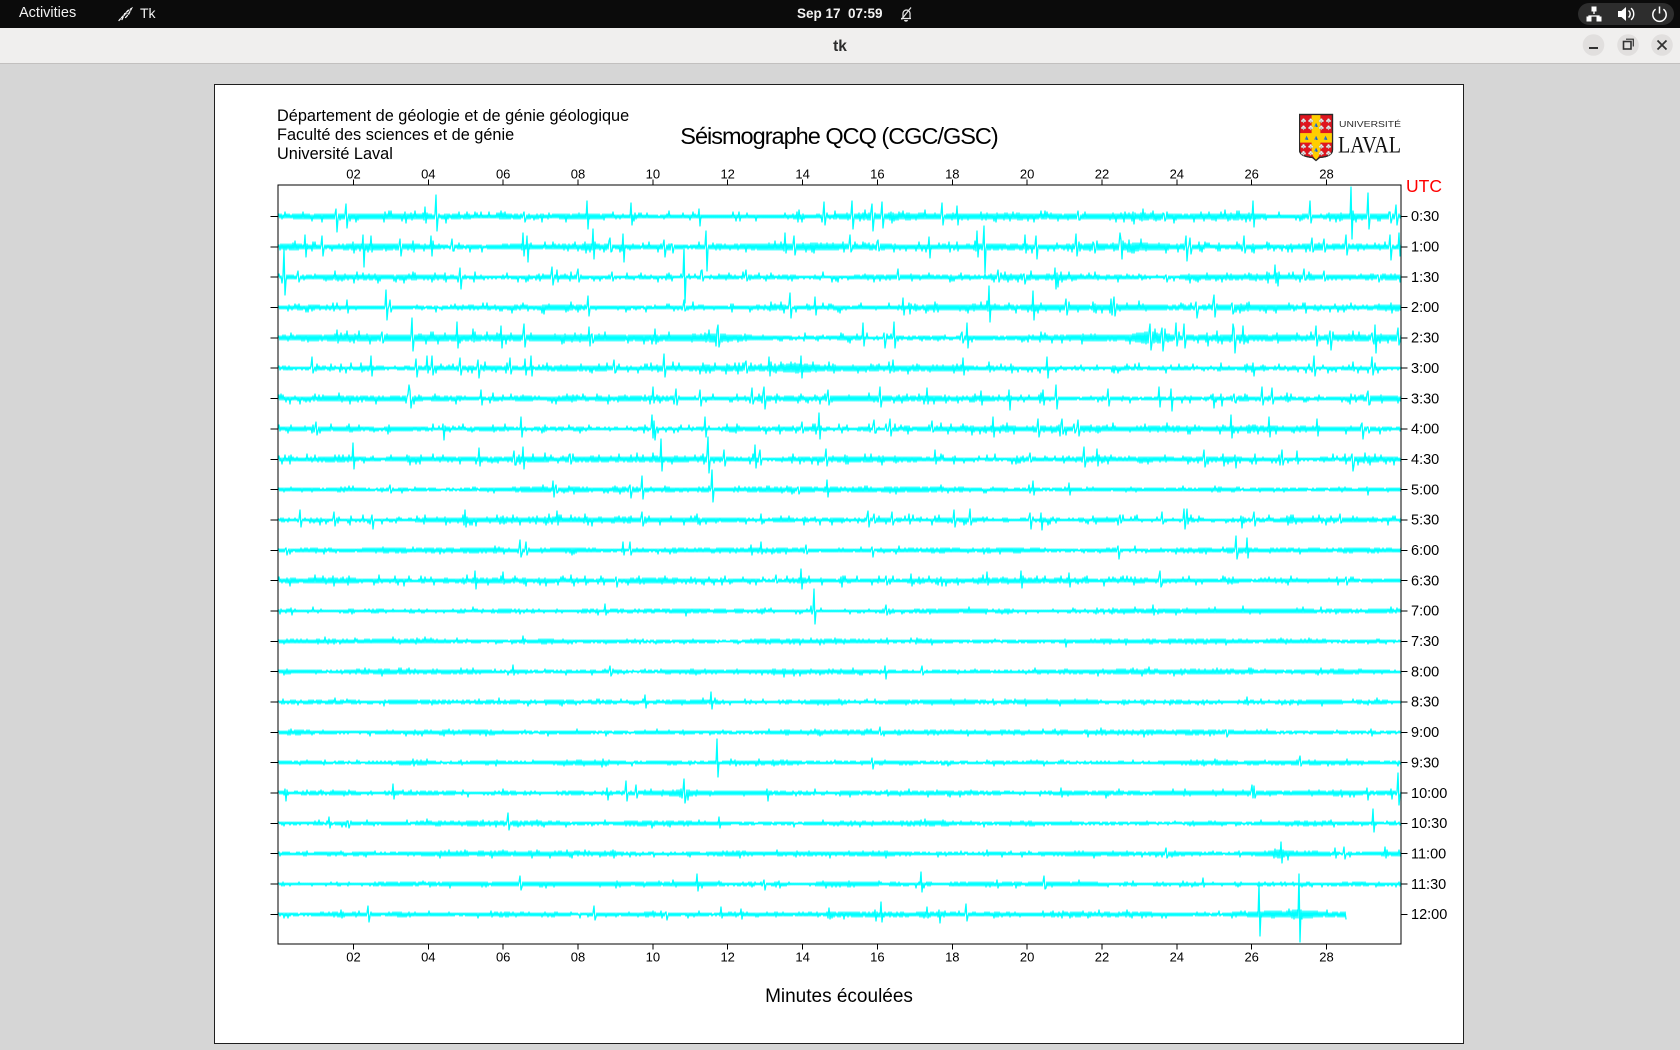 The width and height of the screenshot is (1680, 1050). Describe the element at coordinates (1425, 278) in the screenshot. I see `svg-text: 1:30` at that location.